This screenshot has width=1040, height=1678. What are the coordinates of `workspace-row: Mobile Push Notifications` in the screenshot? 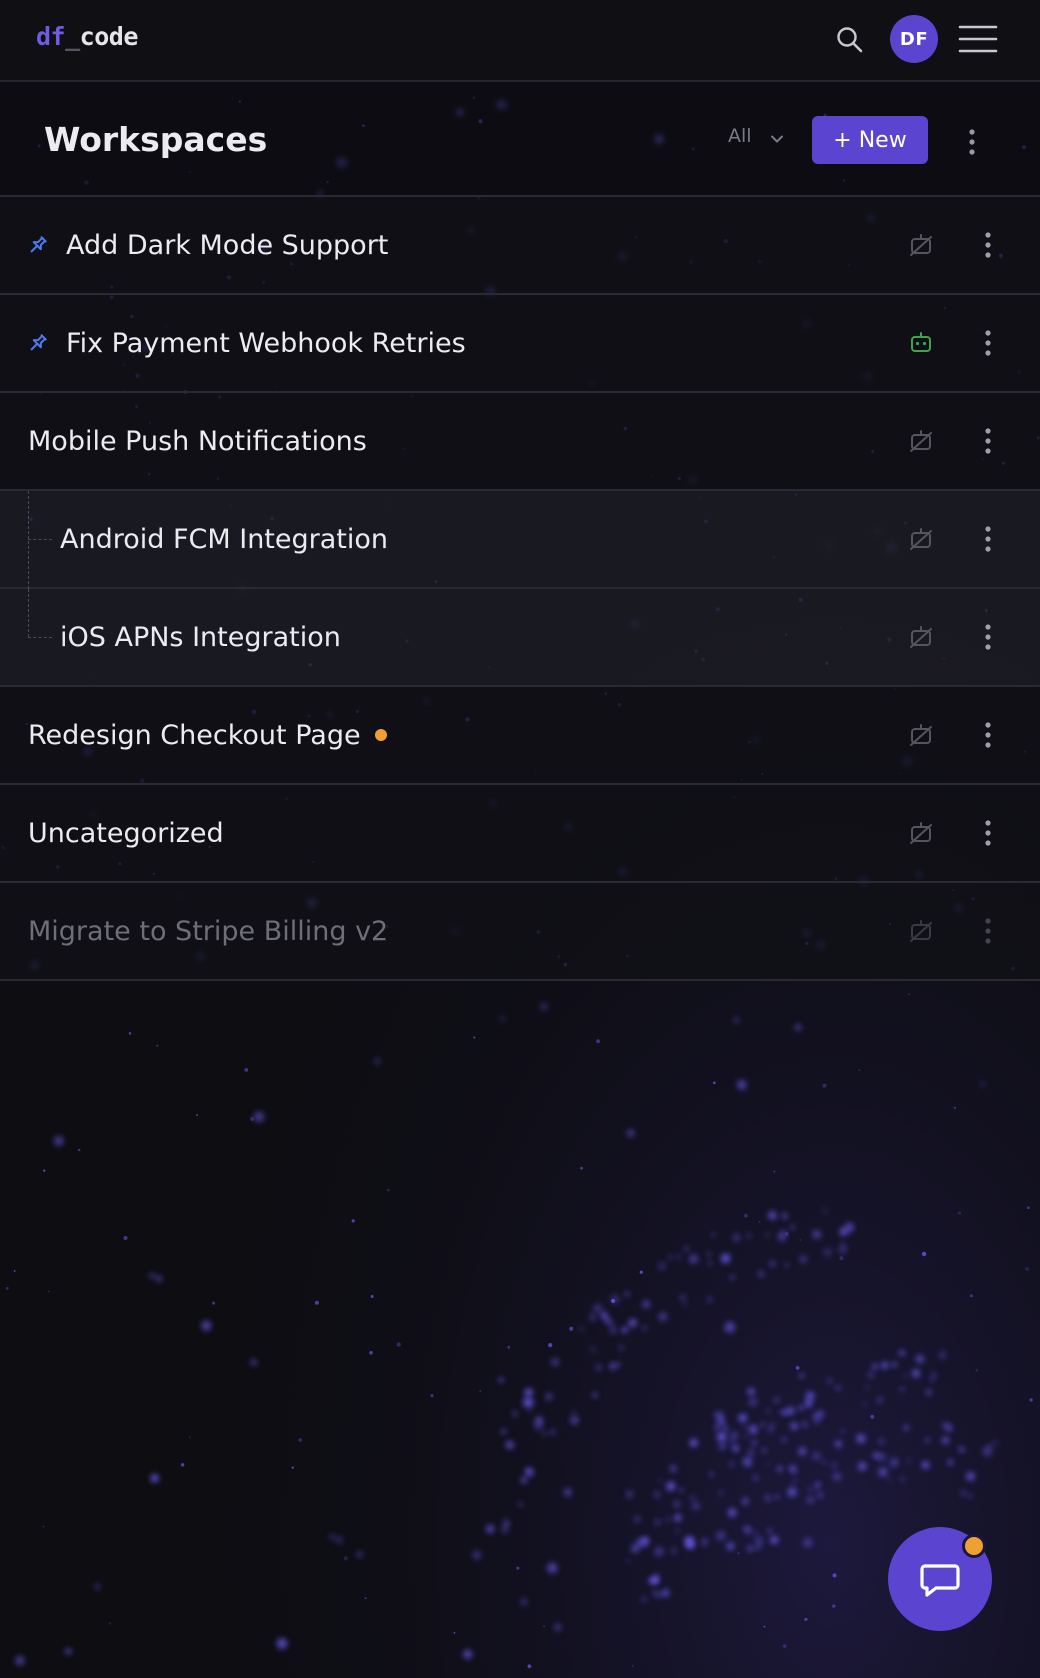 It's located at (520, 442).